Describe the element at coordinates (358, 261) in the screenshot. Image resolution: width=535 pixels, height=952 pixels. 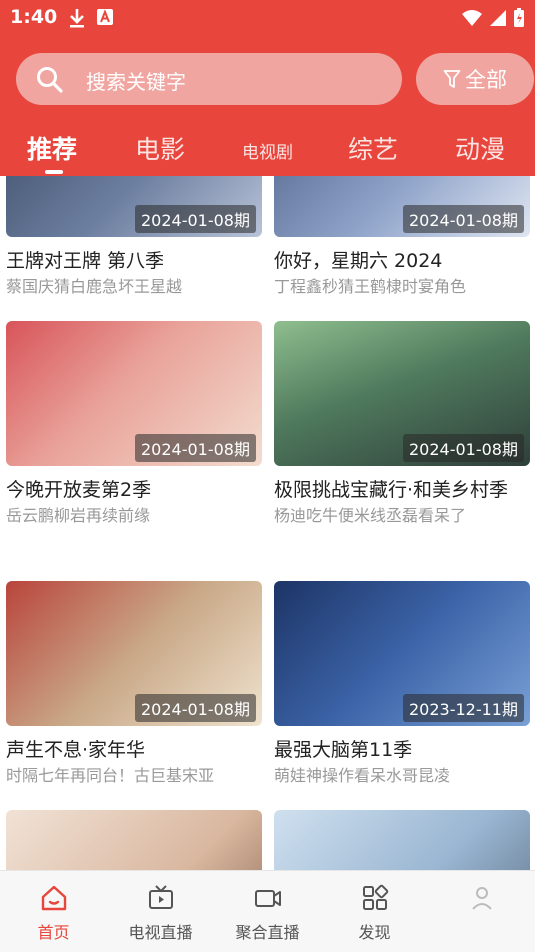
I see `card-title: 你好，星期六 2024` at that location.